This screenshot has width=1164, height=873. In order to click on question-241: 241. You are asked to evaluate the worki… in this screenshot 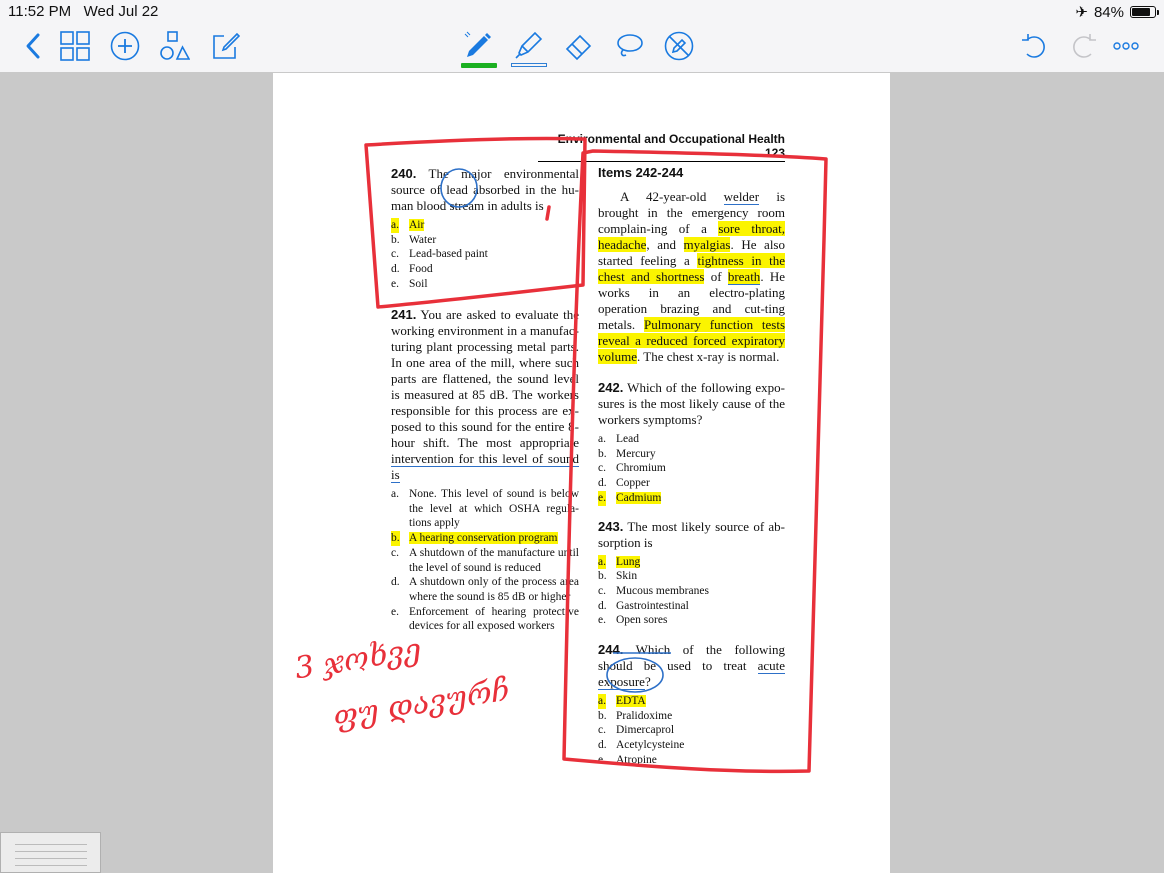, I will do `click(485, 470)`.